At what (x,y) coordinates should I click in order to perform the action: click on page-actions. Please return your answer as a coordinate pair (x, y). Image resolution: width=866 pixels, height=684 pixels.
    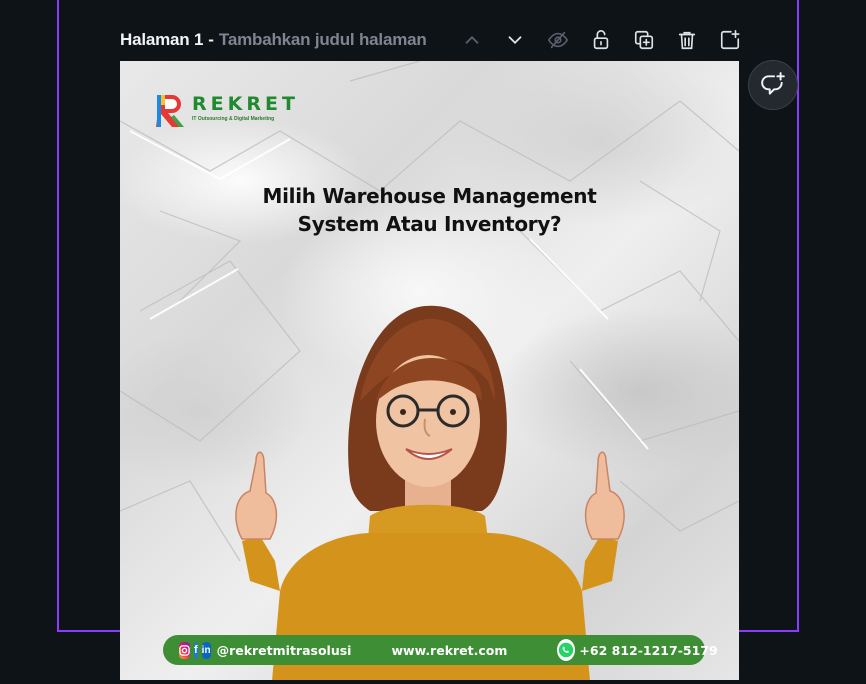
    Looking at the image, I should click on (600, 40).